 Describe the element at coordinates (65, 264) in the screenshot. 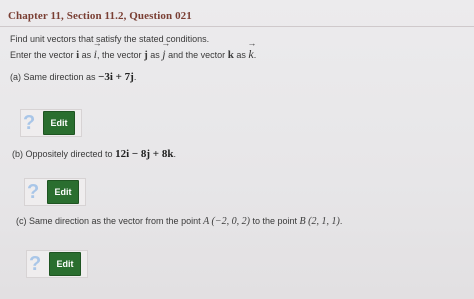

I see `part-c-edit-button: Edit` at that location.